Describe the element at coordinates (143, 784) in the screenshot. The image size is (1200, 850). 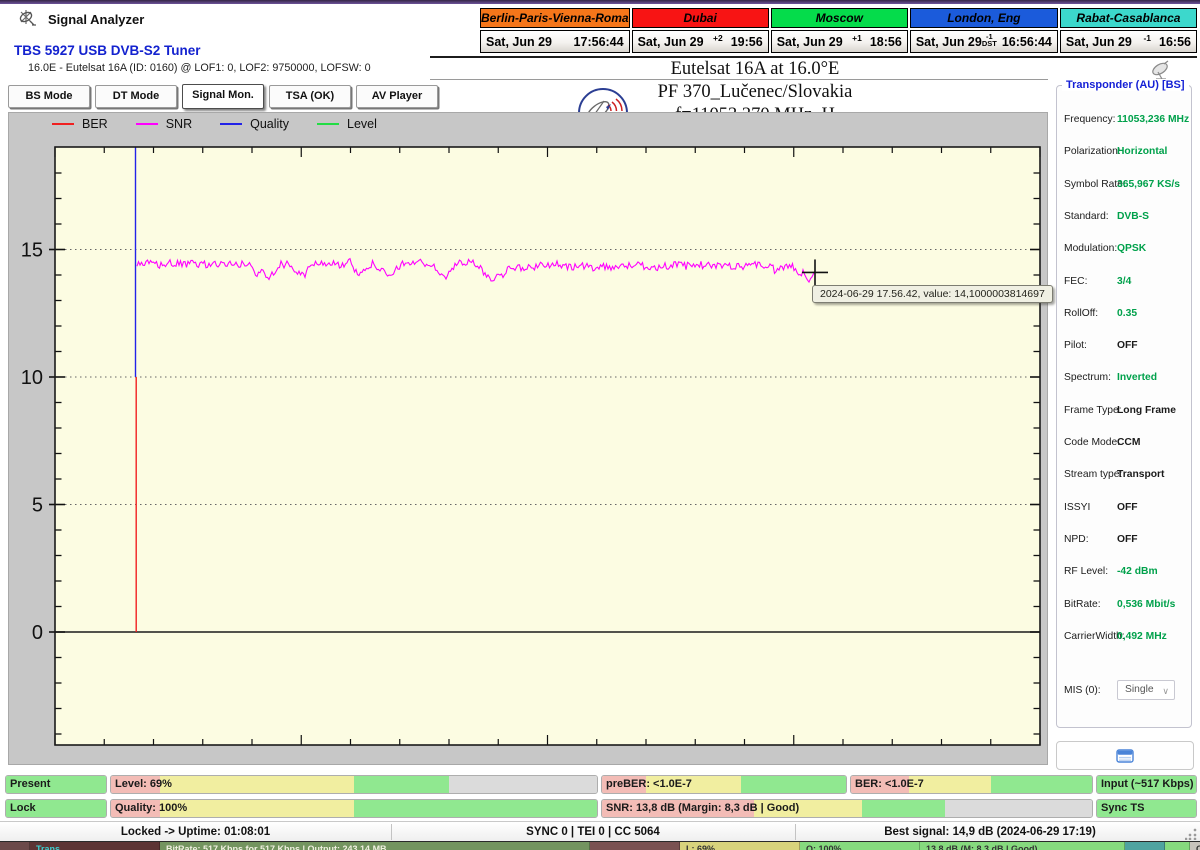
I see `bar-label: Level: 69%` at that location.